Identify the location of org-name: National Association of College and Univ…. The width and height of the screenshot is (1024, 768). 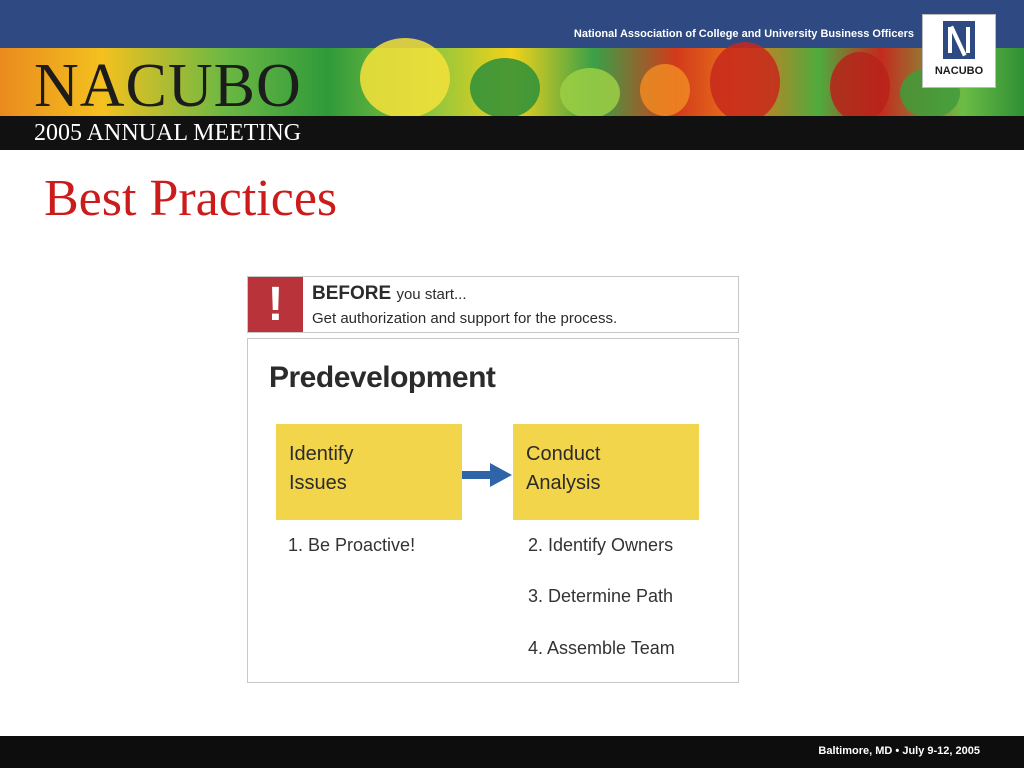
(743, 34).